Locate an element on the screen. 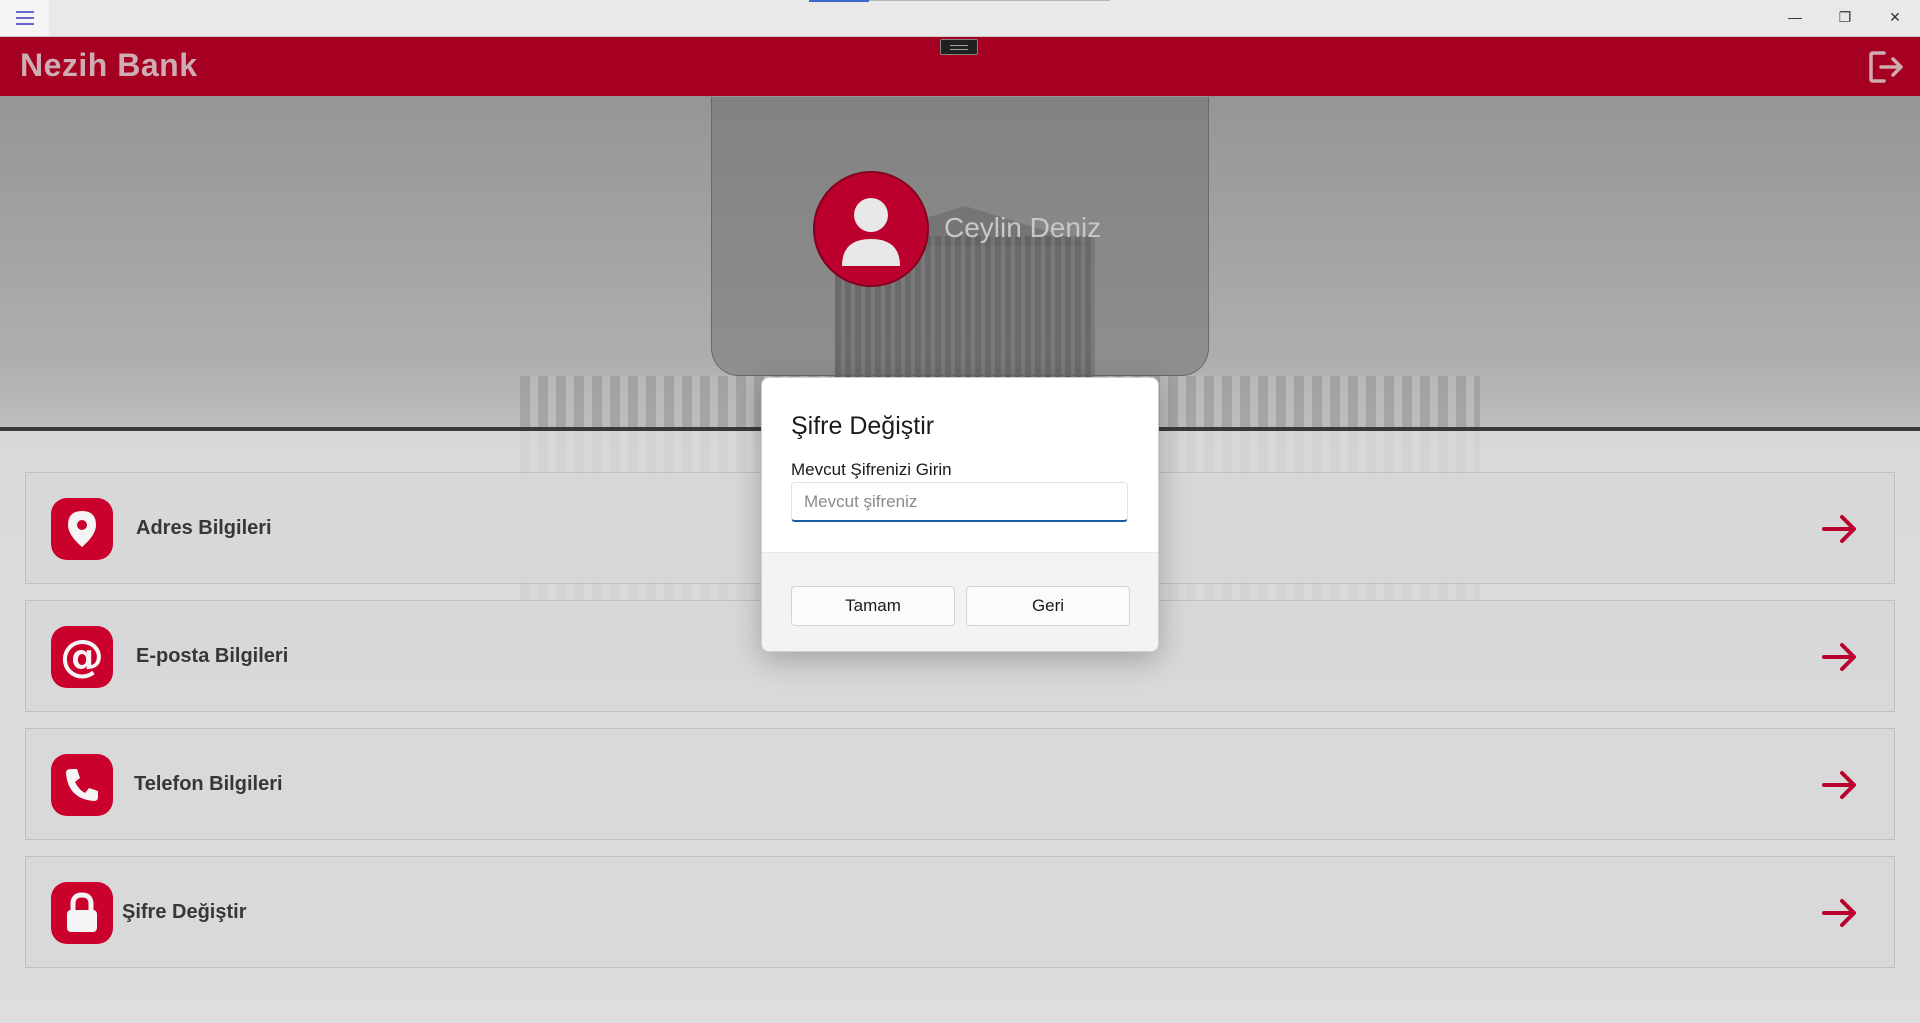 Image resolution: width=1920 pixels, height=1023 pixels. ok-button: Tamam is located at coordinates (873, 606).